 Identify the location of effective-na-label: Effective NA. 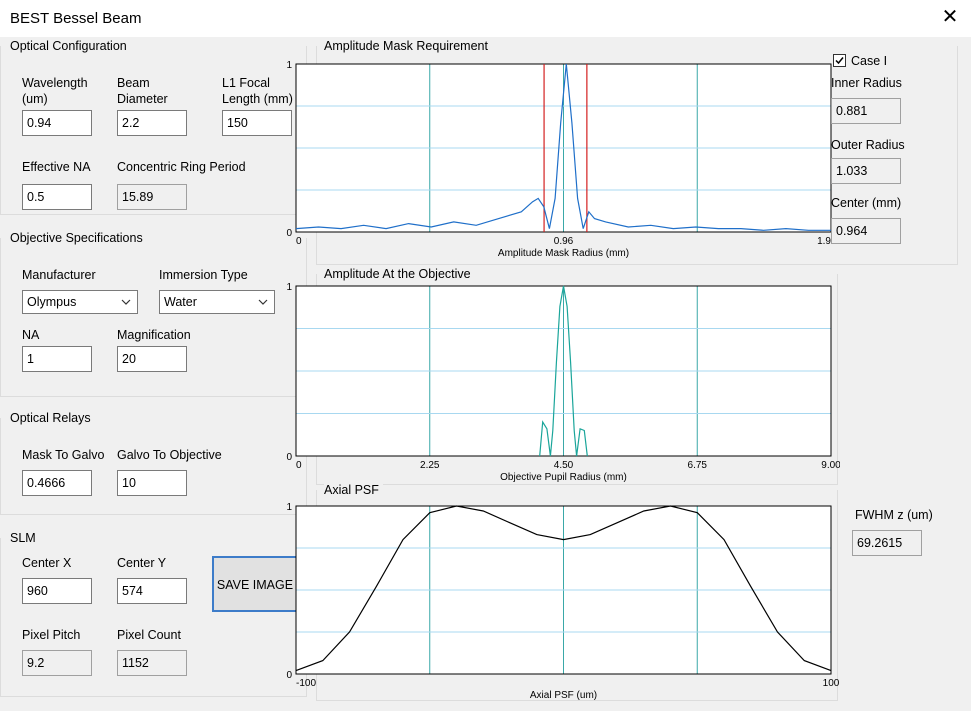
(56, 167).